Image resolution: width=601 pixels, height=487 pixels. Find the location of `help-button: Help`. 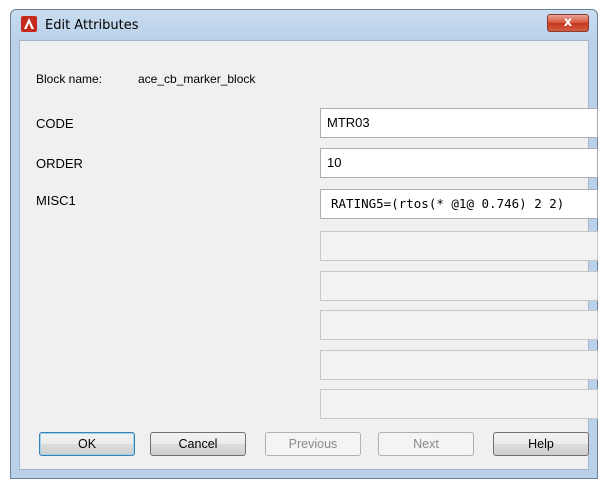

help-button: Help is located at coordinates (541, 444).